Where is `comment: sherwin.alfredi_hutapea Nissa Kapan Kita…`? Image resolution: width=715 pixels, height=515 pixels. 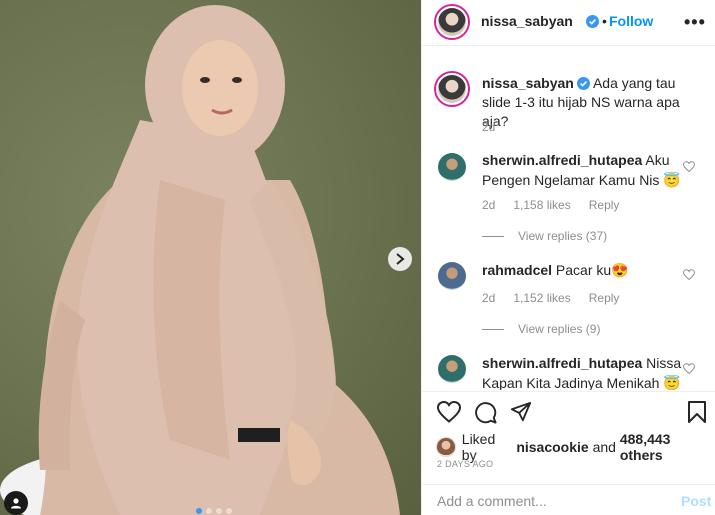
comment: sherwin.alfredi_hutapea Nissa Kapan Kita… is located at coordinates (587, 371).